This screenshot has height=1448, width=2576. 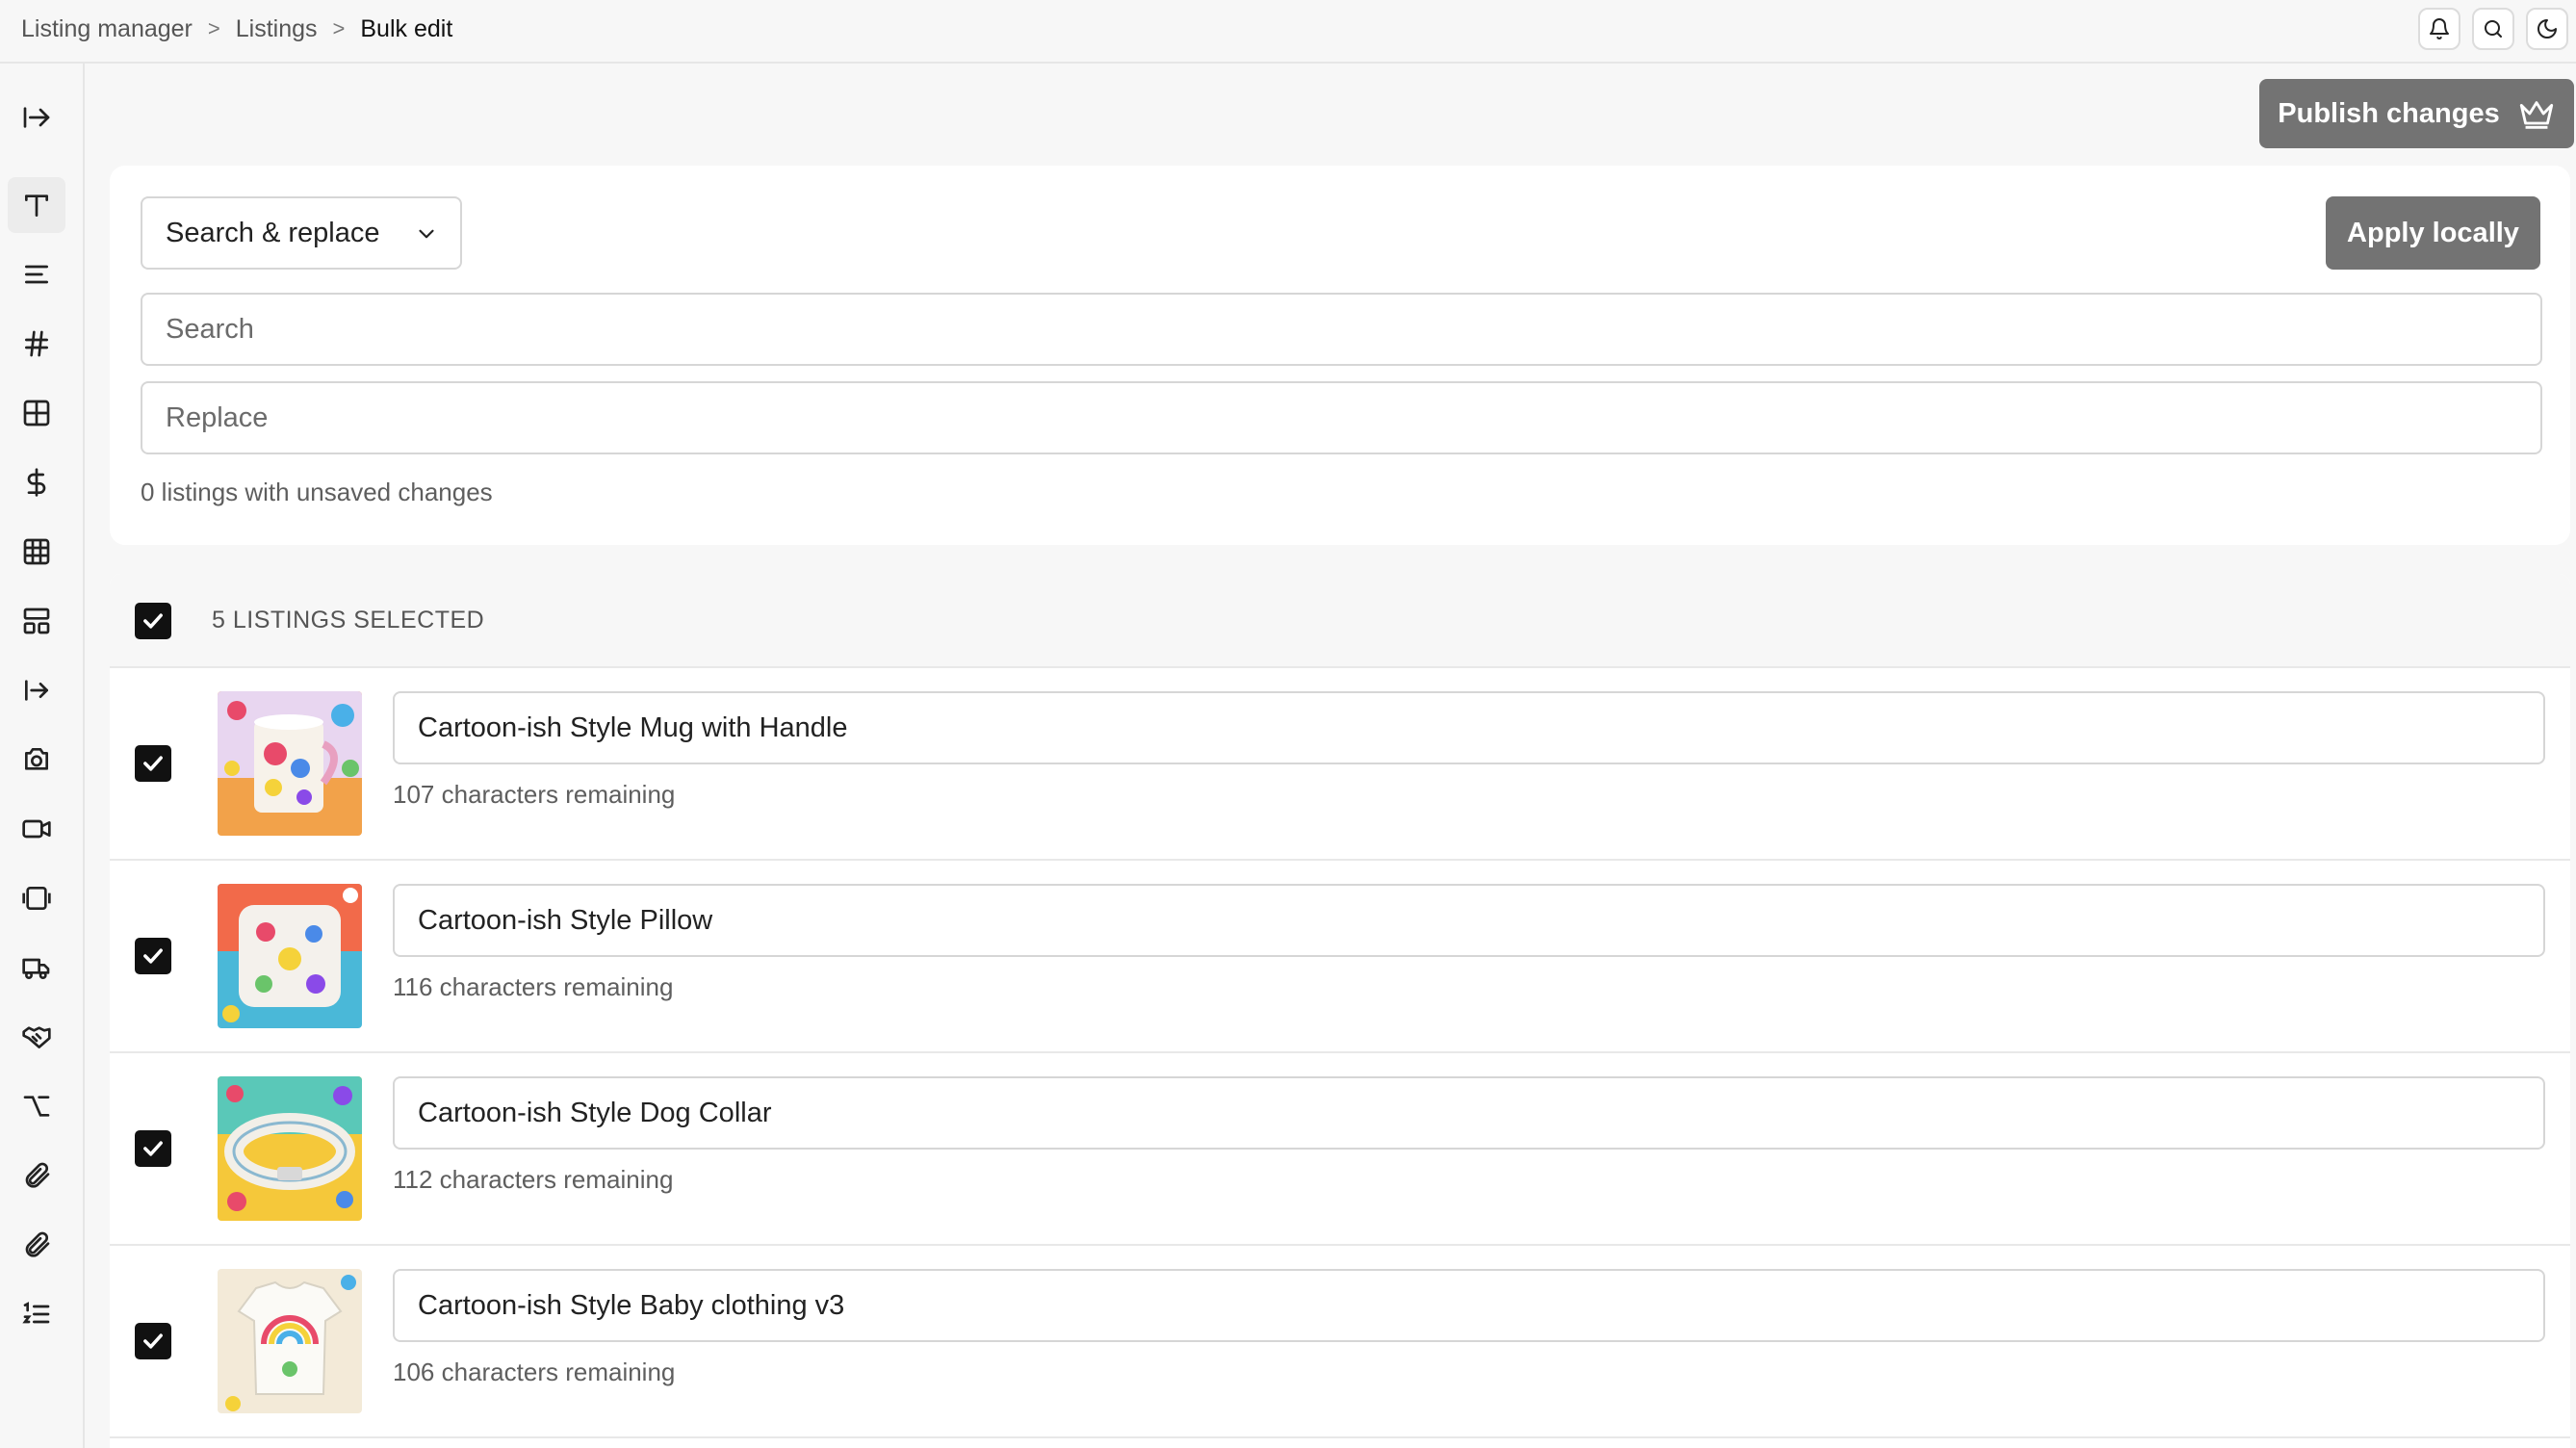 I want to click on sidebar-item-details, so click(x=36, y=1314).